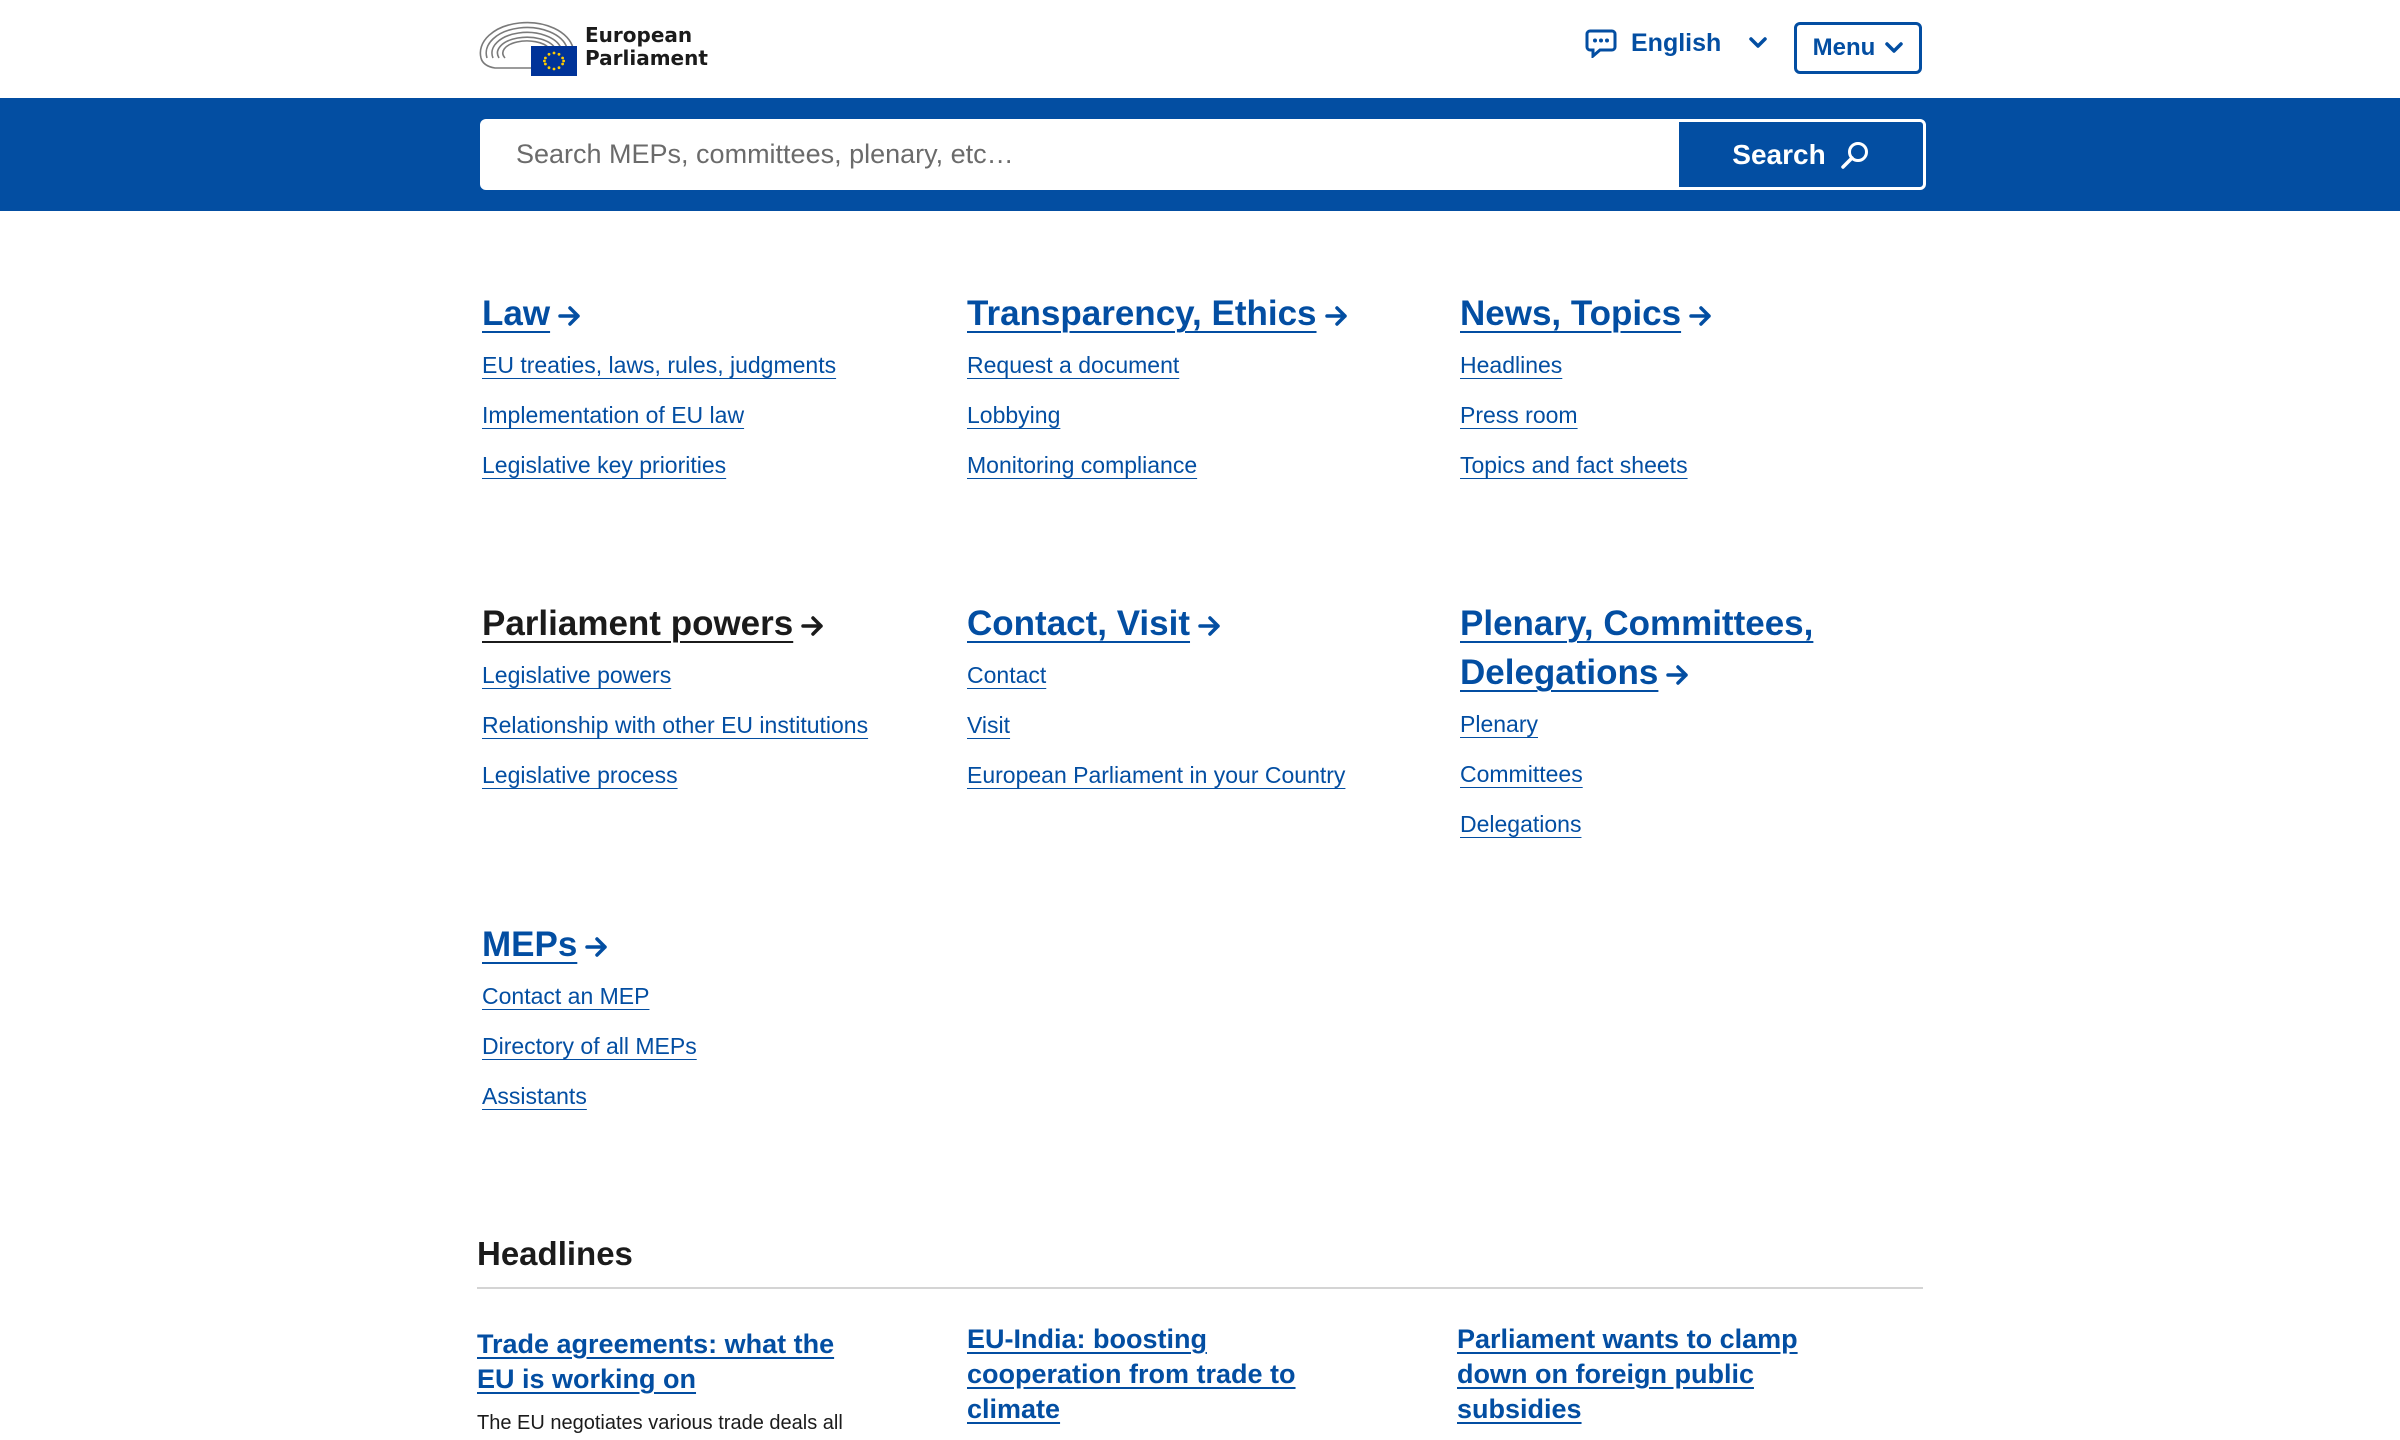 This screenshot has height=1440, width=2400. I want to click on nav-link-monitoring: Monitoring compliance, so click(1082, 465).